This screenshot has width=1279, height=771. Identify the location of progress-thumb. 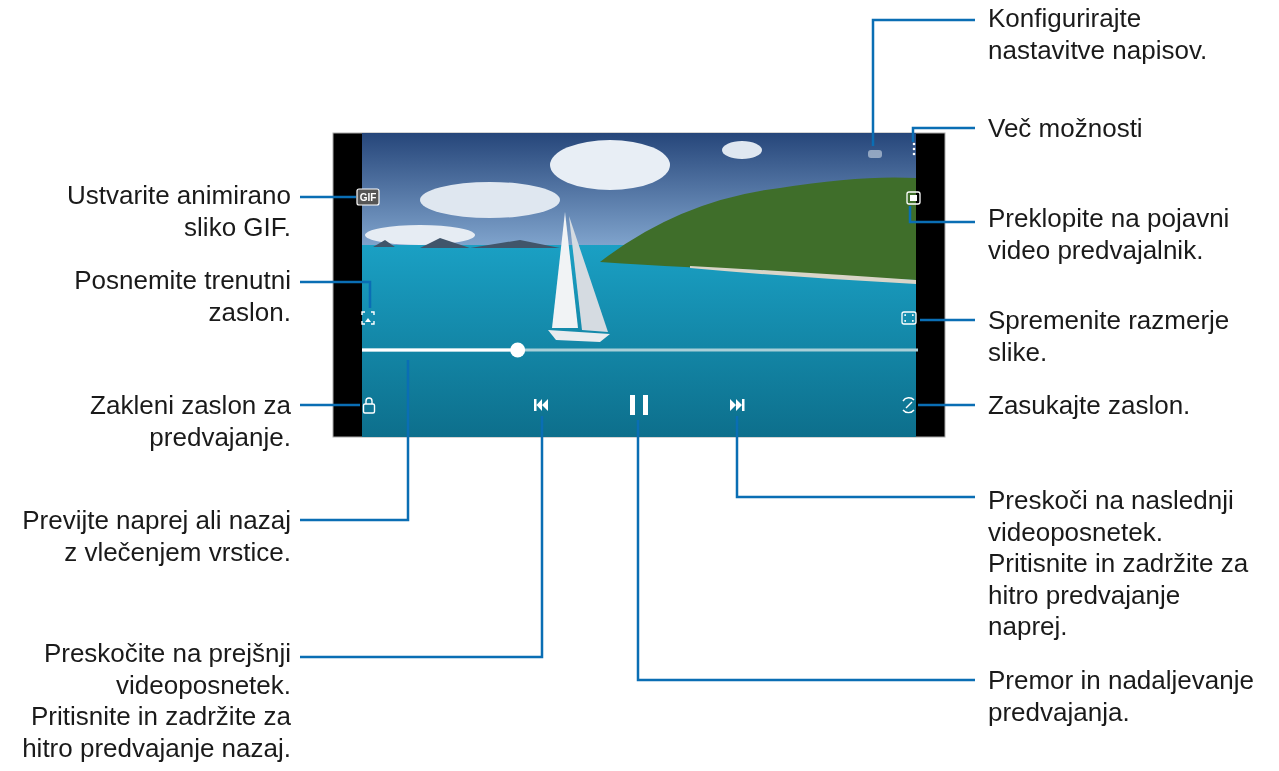
(518, 350).